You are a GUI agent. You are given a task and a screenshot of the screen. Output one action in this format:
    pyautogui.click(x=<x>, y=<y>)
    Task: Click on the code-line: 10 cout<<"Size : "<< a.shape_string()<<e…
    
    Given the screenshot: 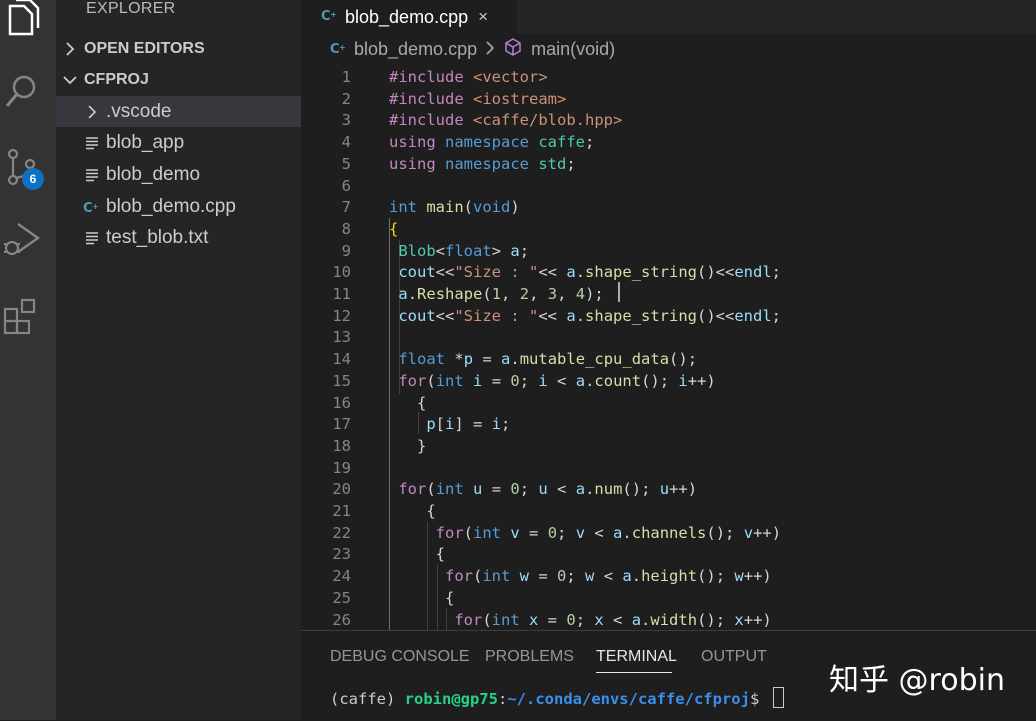 What is the action you would take?
    pyautogui.click(x=668, y=272)
    